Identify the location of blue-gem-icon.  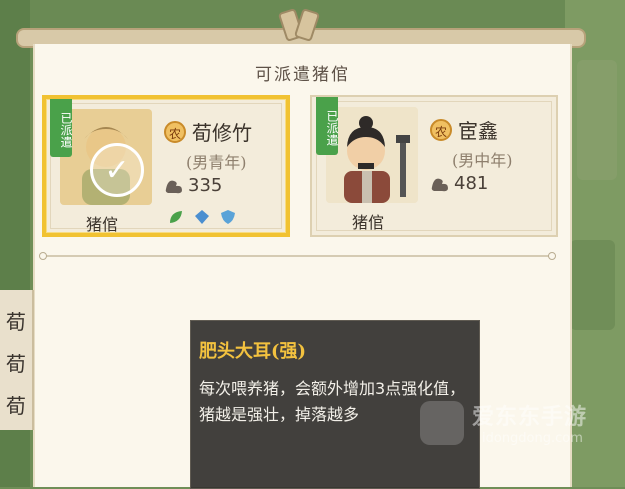
(202, 217).